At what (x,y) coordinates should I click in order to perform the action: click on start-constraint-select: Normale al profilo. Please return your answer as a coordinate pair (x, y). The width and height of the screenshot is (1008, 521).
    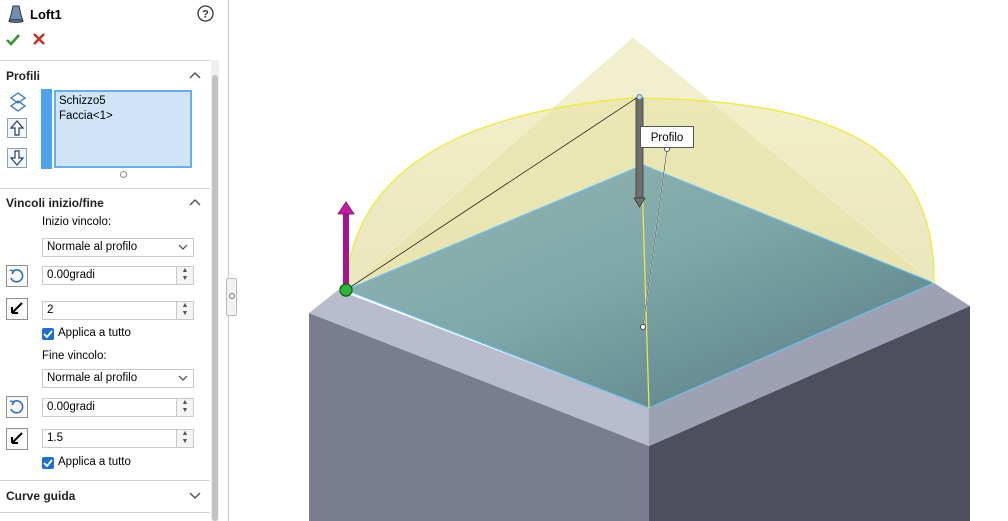
    Looking at the image, I should click on (118, 247).